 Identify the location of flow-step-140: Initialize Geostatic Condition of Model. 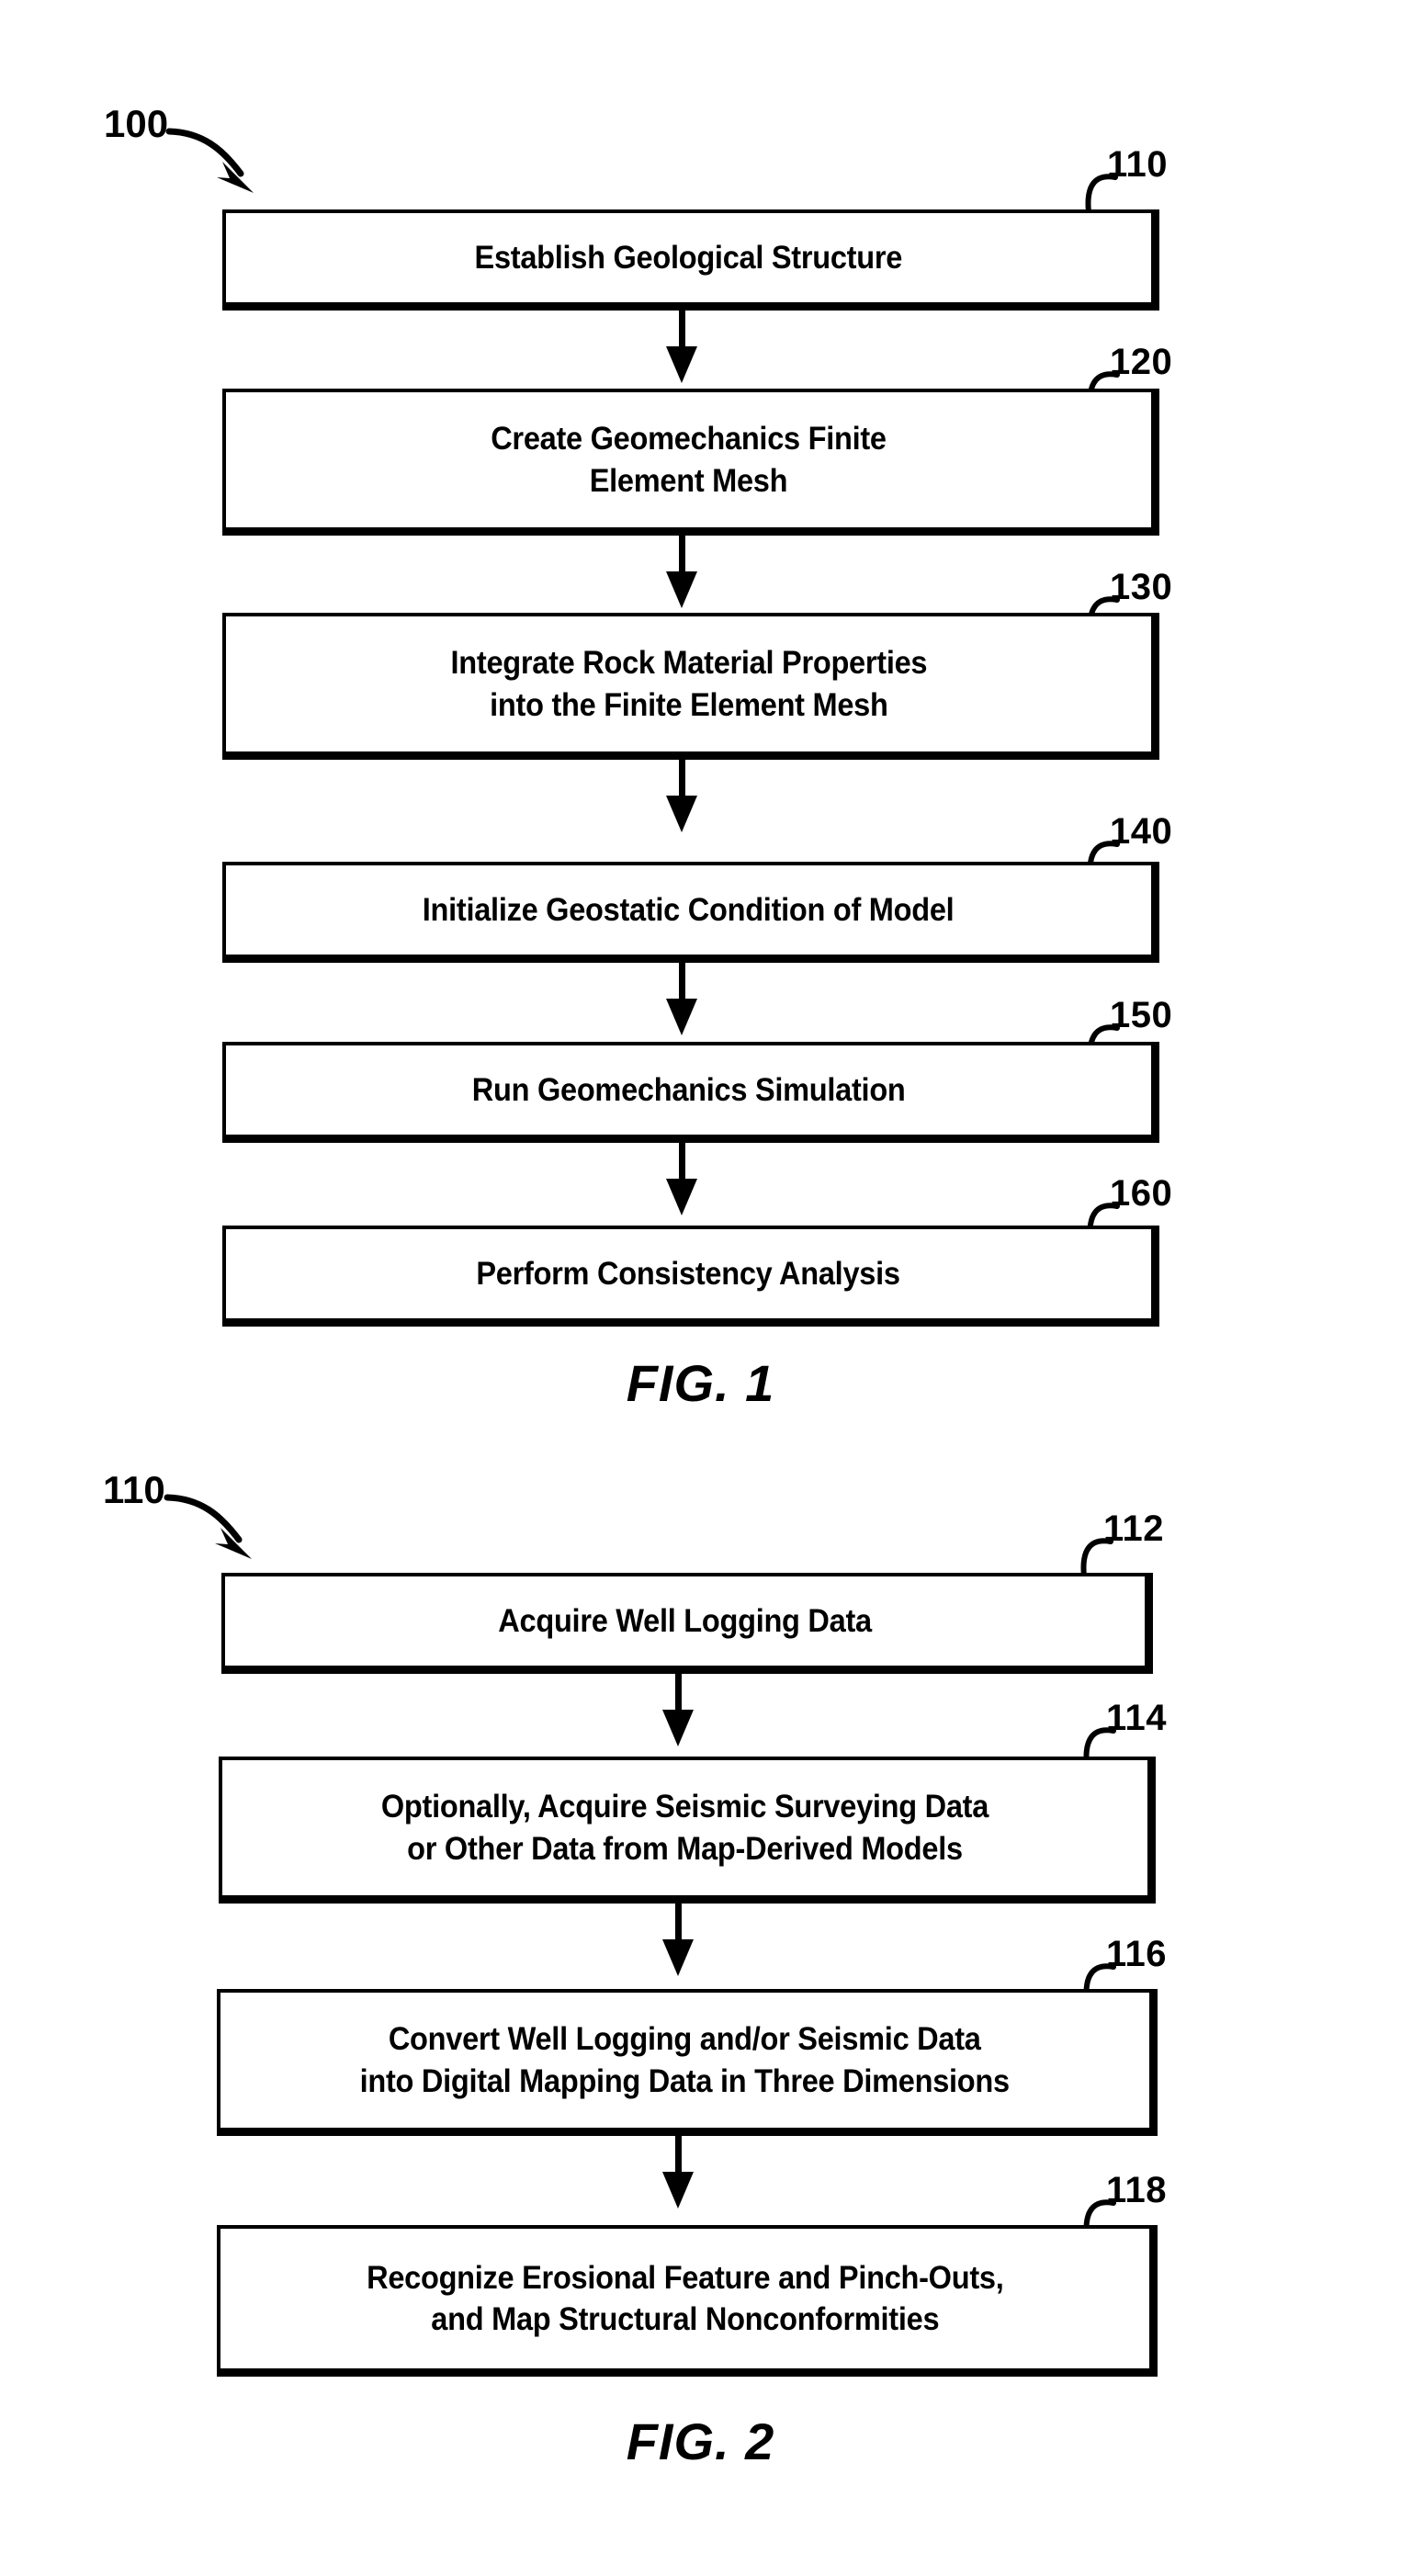
(690, 912).